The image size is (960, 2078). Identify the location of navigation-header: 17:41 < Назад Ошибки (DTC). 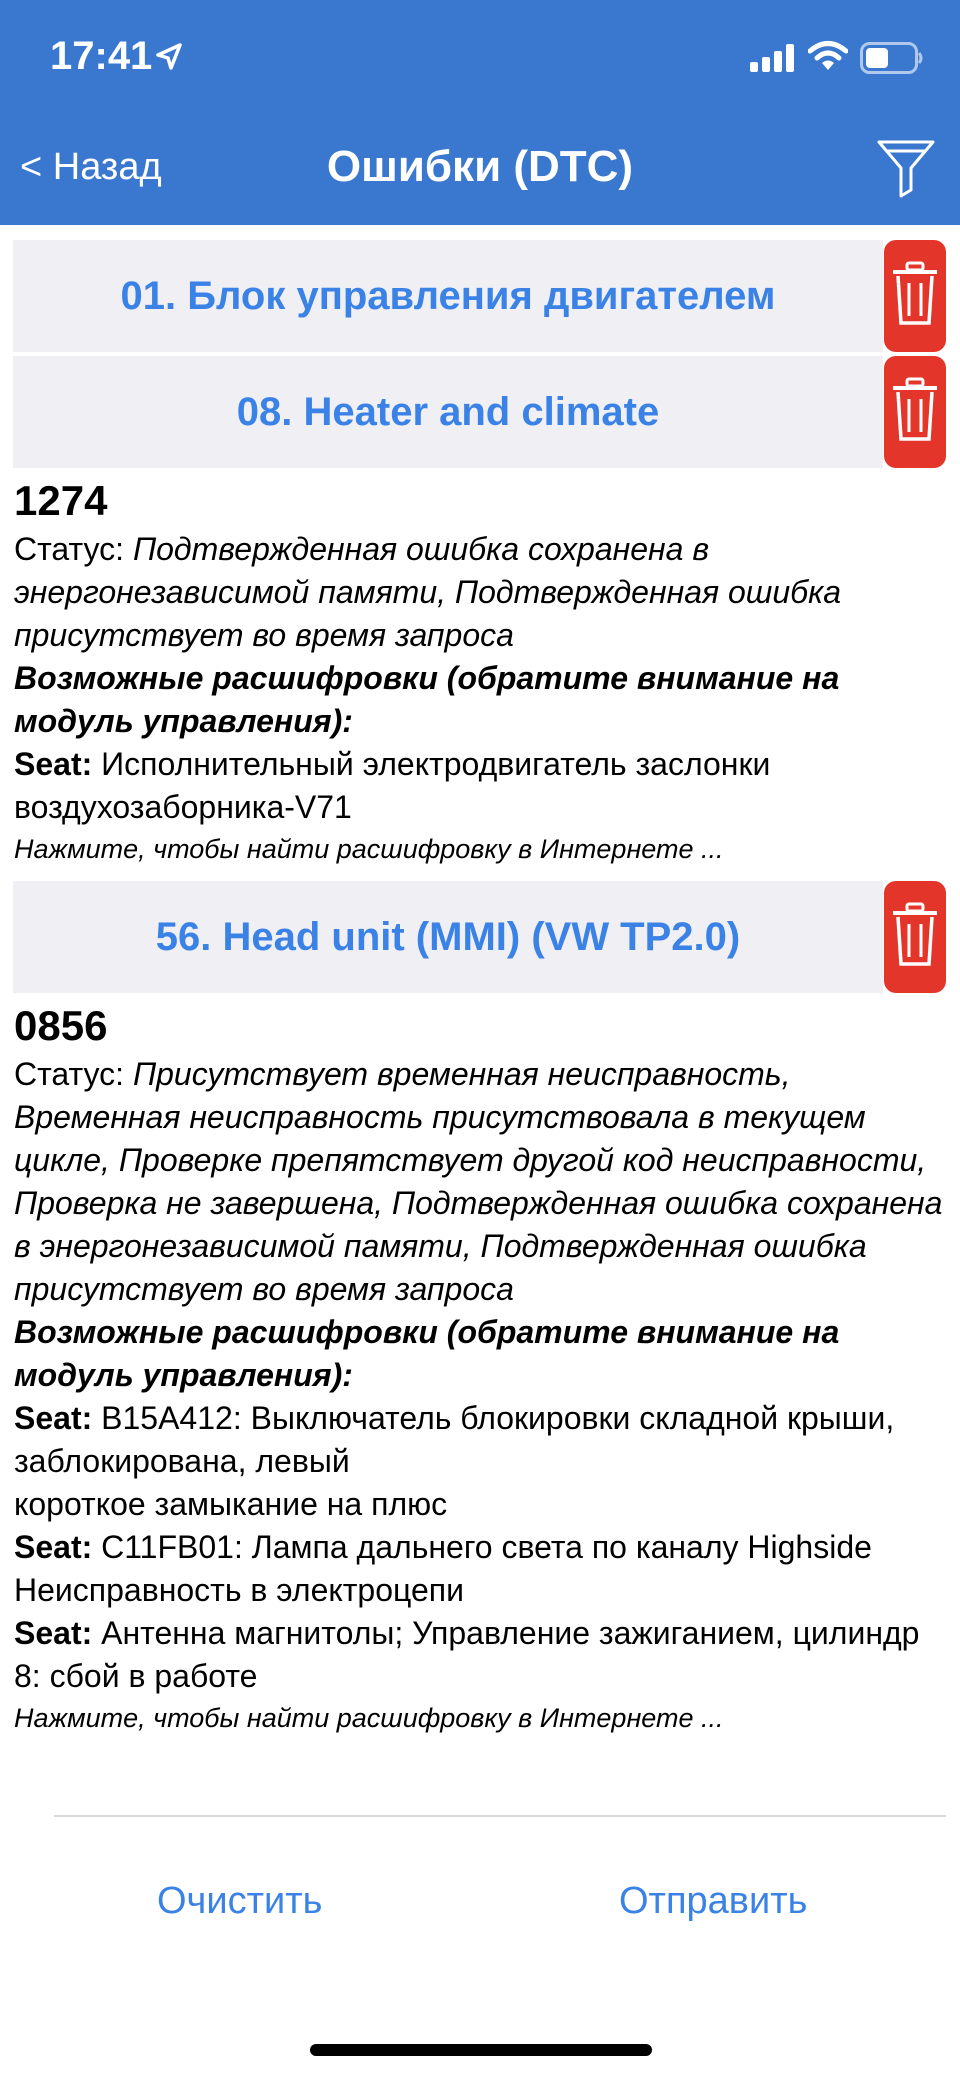
(480, 112).